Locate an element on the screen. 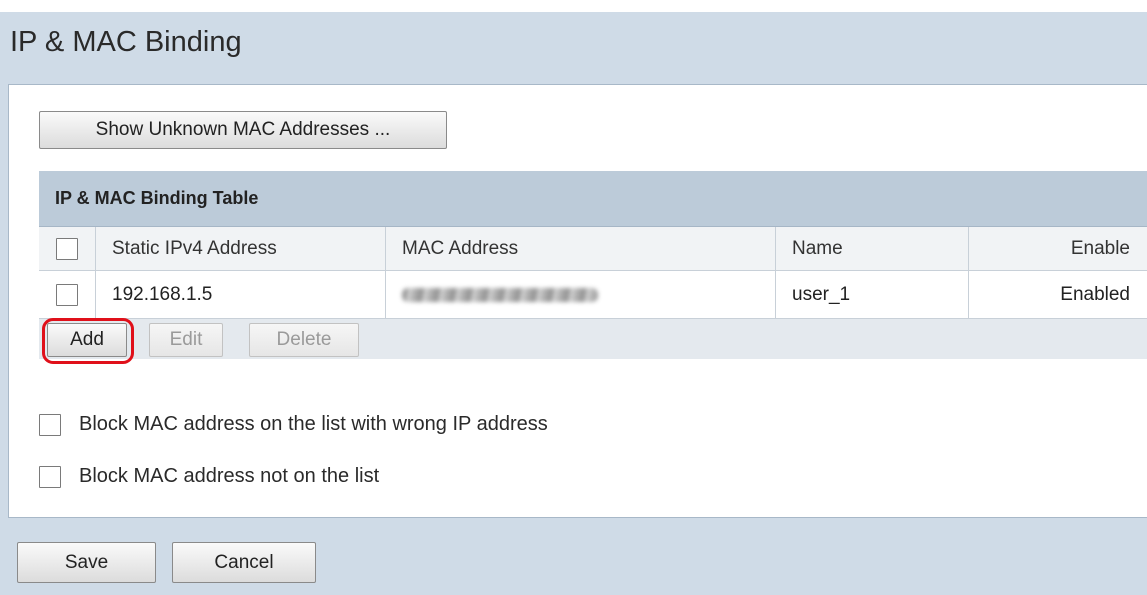 The height and width of the screenshot is (595, 1147). table-row: 192.168.1.5 user_1 Enabled is located at coordinates (593, 295).